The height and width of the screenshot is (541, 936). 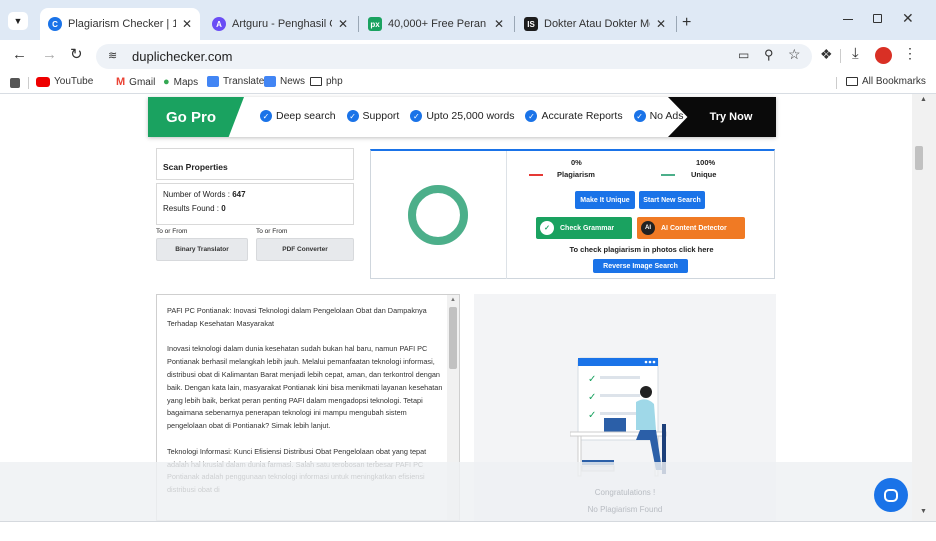 I want to click on words-count-row: Number of Words : 647, so click(x=255, y=194).